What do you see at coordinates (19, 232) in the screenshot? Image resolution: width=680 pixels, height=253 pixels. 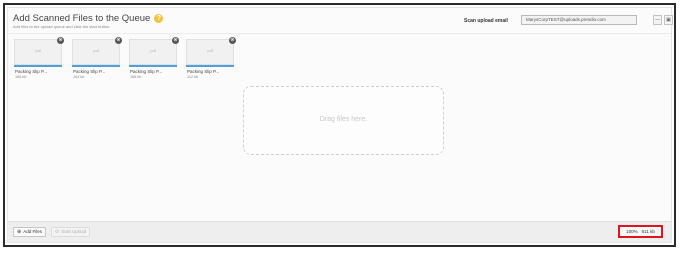 I see `add-icon: ⊕` at bounding box center [19, 232].